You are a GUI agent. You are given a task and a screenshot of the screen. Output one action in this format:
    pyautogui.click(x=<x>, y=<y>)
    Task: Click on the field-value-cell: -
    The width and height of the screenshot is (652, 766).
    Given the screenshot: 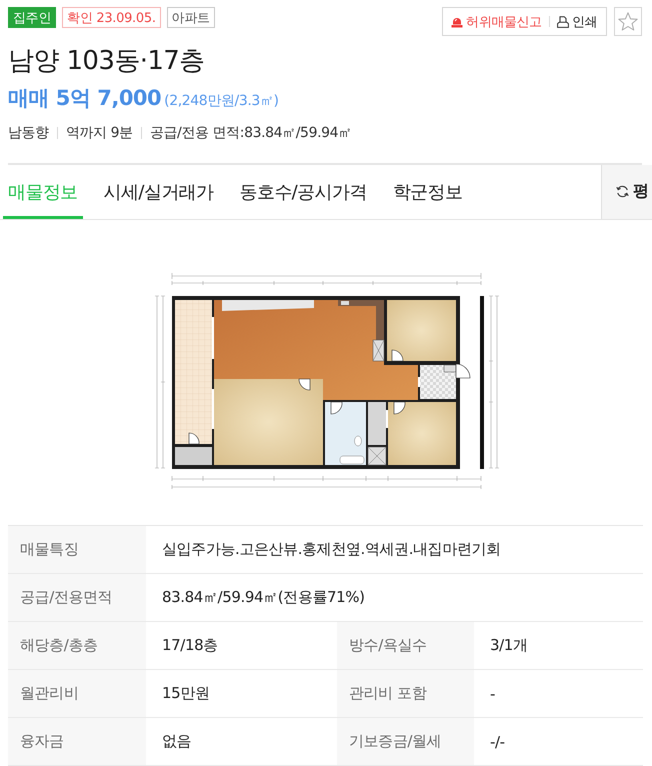 What is the action you would take?
    pyautogui.click(x=559, y=694)
    